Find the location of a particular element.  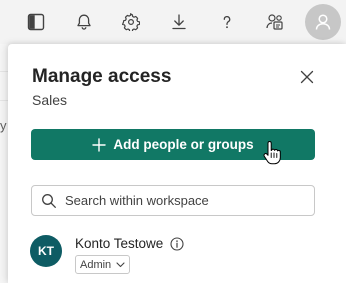

account-avatar-icon is located at coordinates (323, 22).